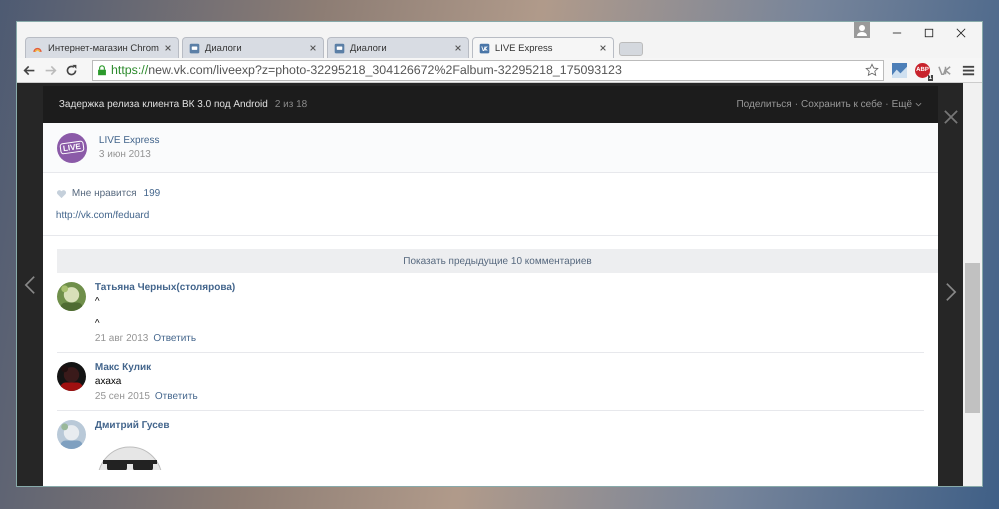 This screenshot has height=509, width=999. What do you see at coordinates (918, 104) in the screenshot?
I see `caret-icon` at bounding box center [918, 104].